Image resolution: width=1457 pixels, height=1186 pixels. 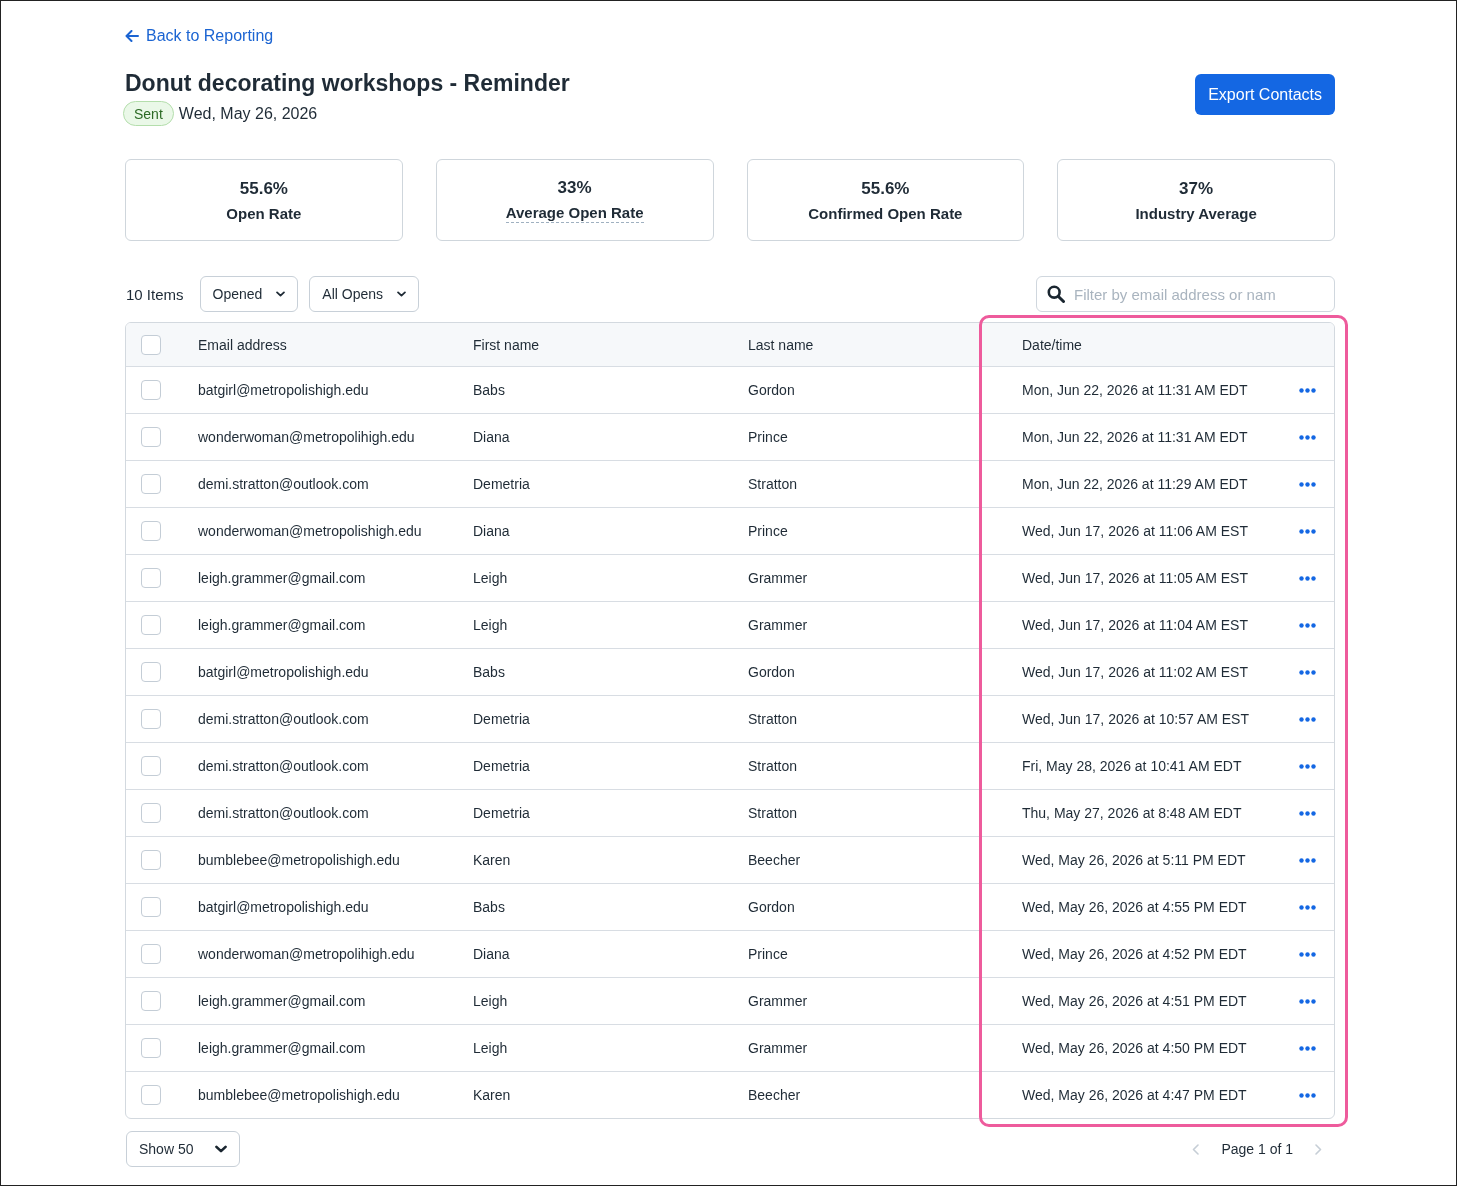 I want to click on stat-value: 55.6%, so click(x=263, y=188).